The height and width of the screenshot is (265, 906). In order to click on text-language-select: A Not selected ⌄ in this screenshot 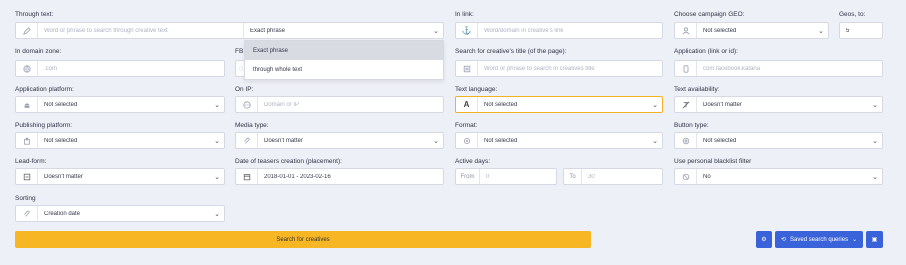, I will do `click(559, 104)`.